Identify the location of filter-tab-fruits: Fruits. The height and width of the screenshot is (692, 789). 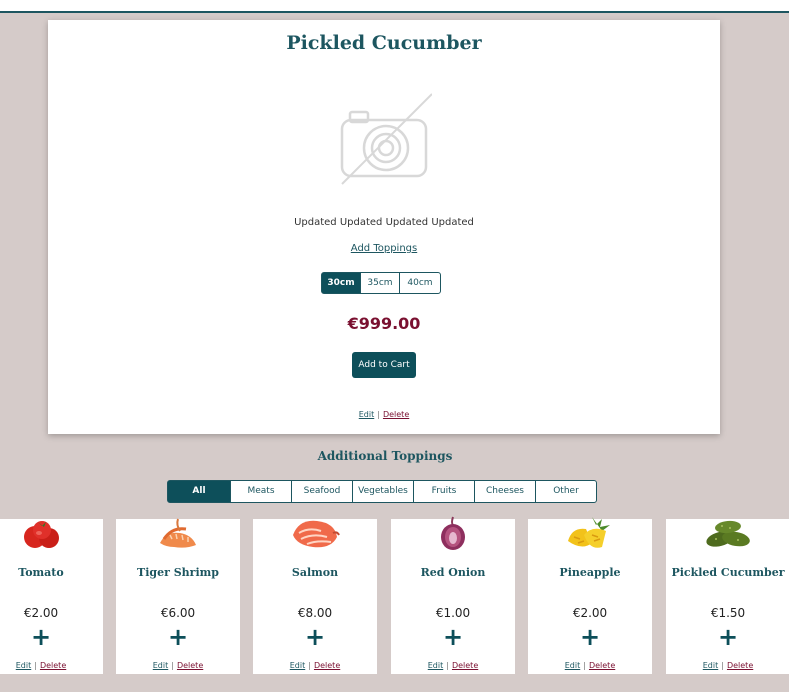
(444, 491).